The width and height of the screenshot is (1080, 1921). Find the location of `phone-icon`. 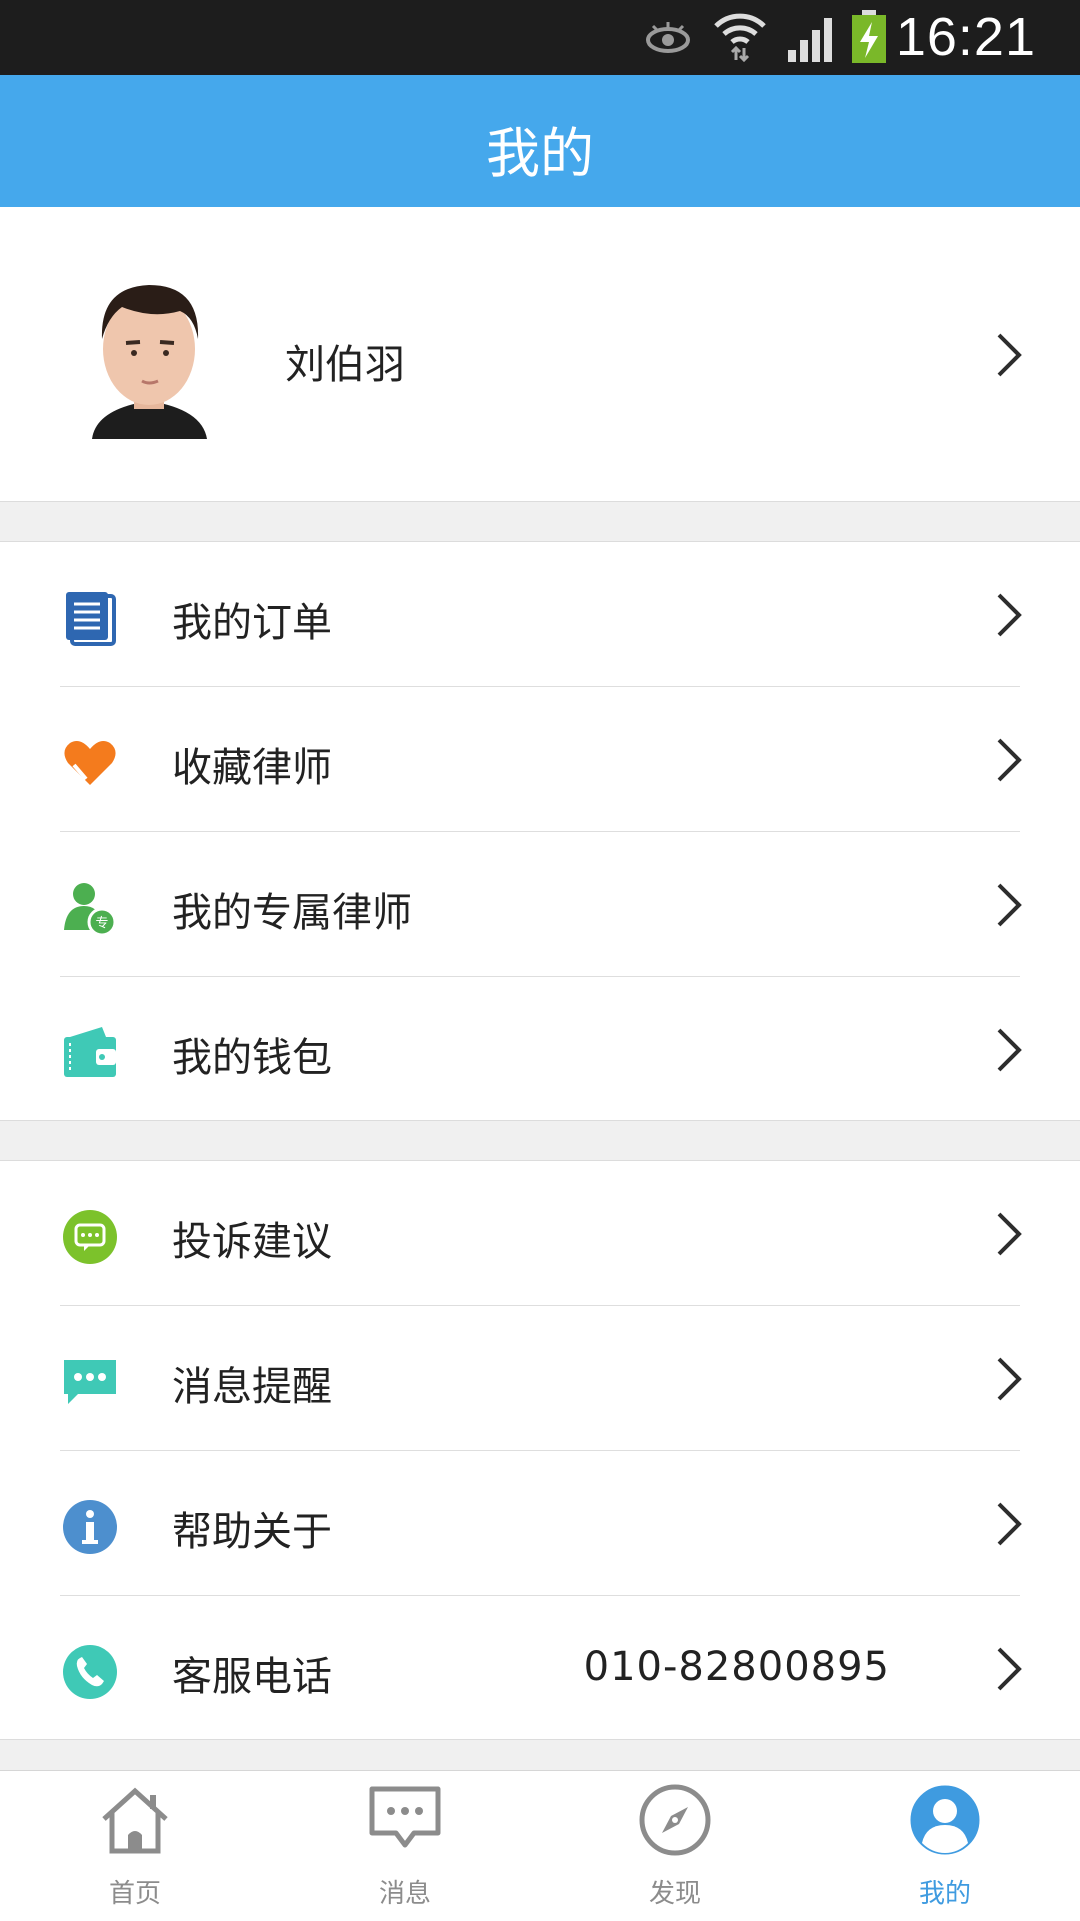

phone-icon is located at coordinates (90, 1672).